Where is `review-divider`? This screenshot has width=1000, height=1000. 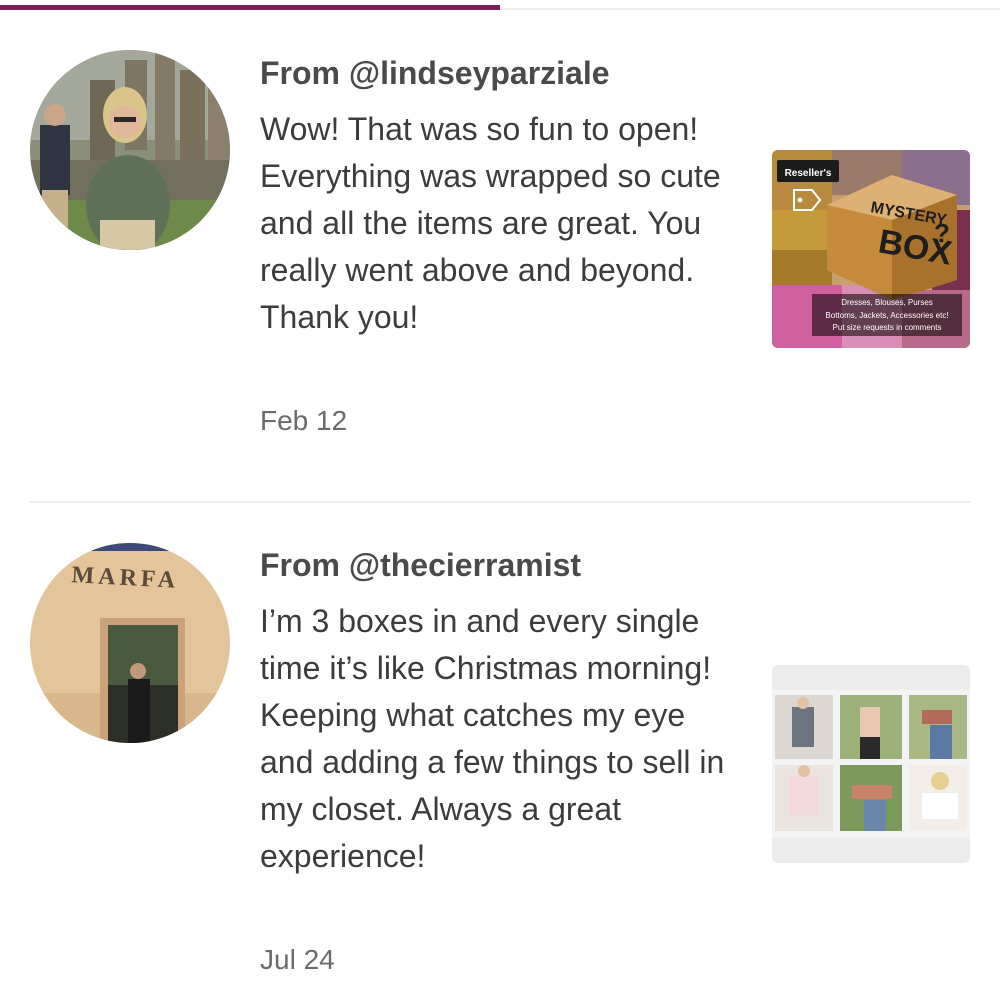
review-divider is located at coordinates (500, 502).